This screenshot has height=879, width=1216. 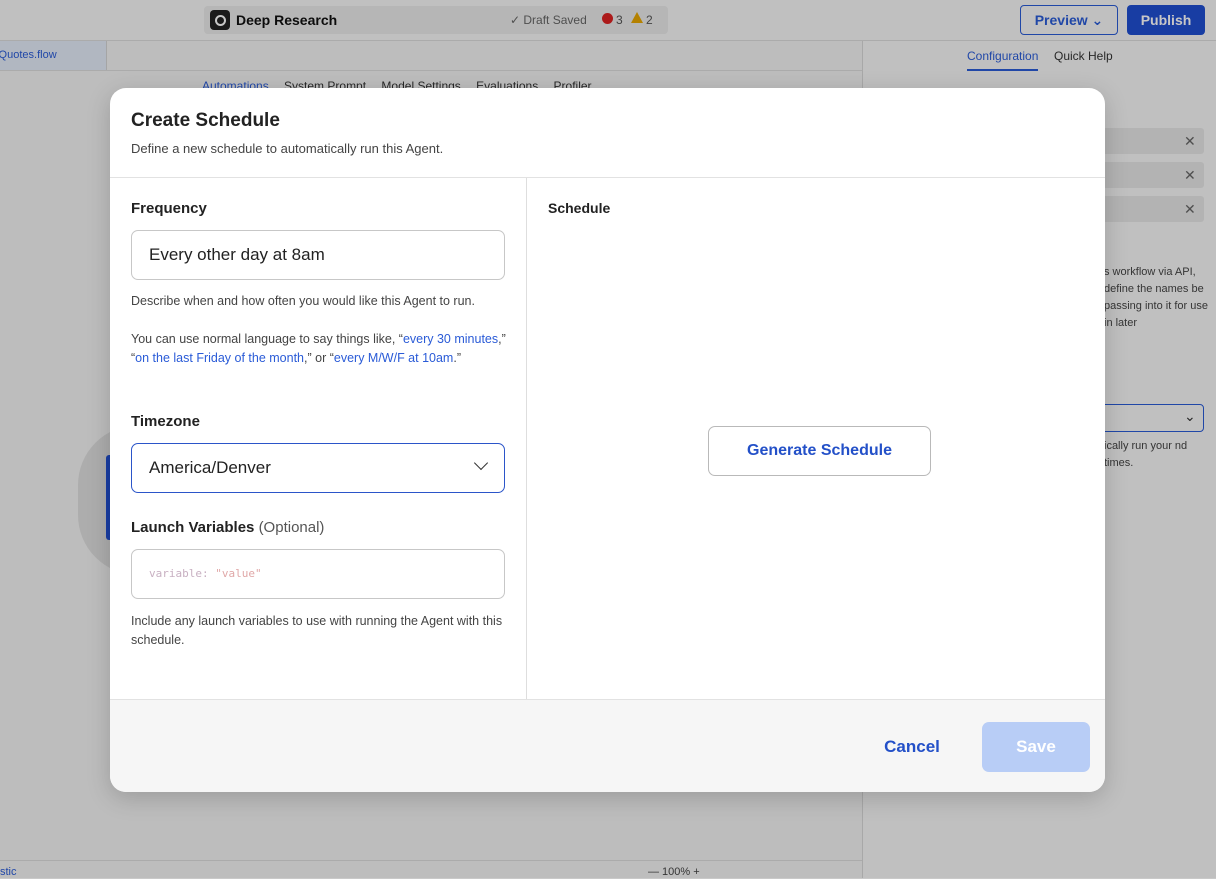 What do you see at coordinates (912, 747) in the screenshot?
I see `cancel-button: Cancel` at bounding box center [912, 747].